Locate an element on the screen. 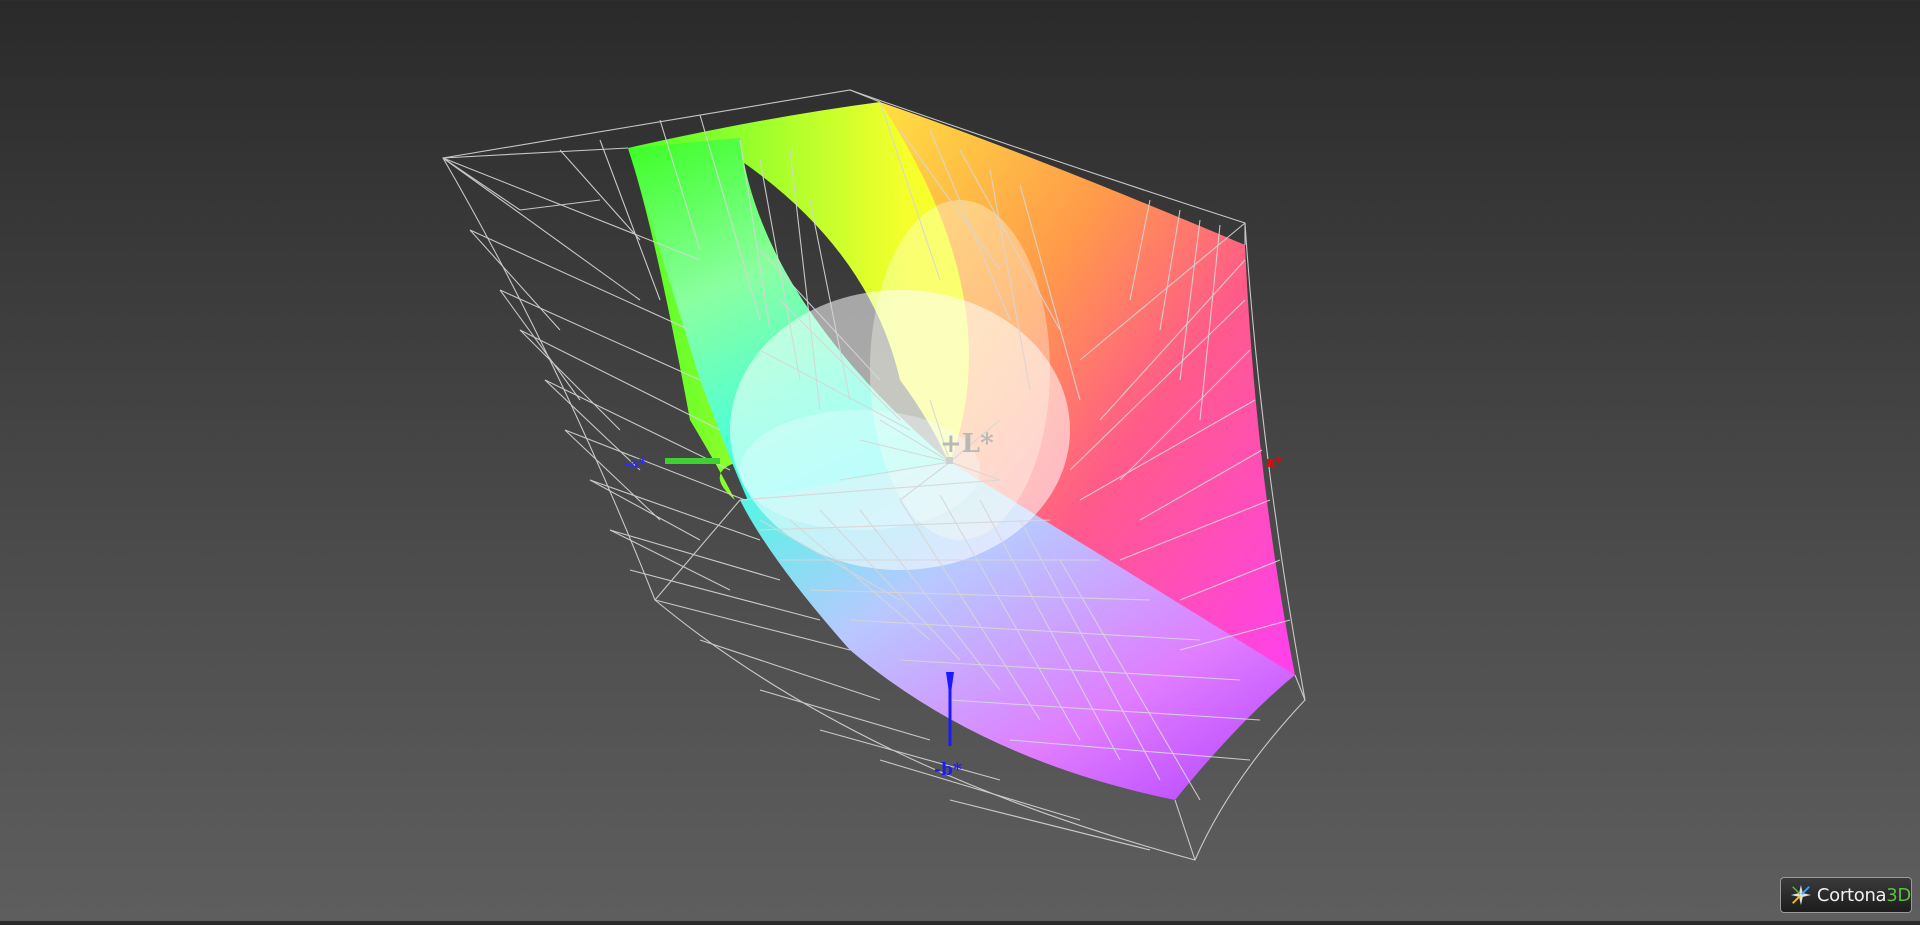 This screenshot has height=925, width=1920. logo-brand-text: Cortona is located at coordinates (1851, 895).